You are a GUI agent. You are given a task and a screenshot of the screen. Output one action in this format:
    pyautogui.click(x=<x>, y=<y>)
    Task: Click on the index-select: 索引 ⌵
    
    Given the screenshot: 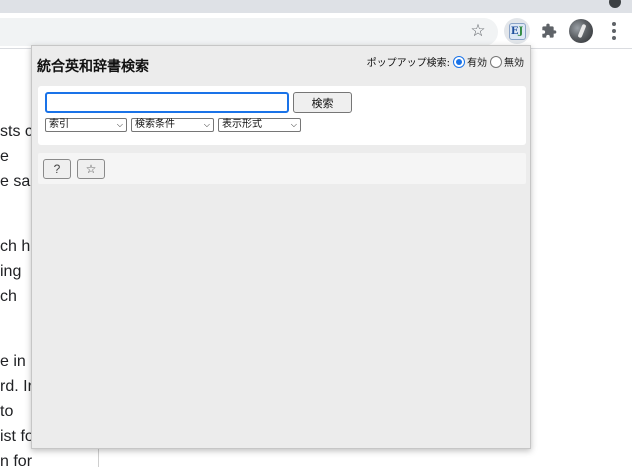 What is the action you would take?
    pyautogui.click(x=86, y=125)
    